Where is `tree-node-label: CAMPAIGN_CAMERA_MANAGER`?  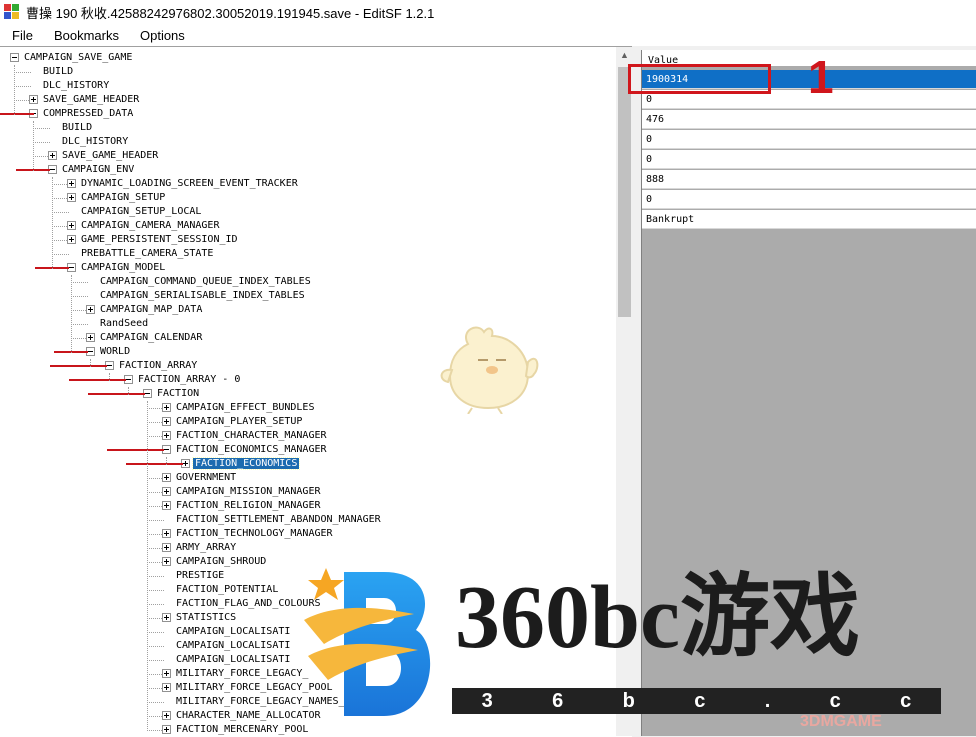
tree-node-label: CAMPAIGN_CAMERA_MANAGER is located at coordinates (150, 225).